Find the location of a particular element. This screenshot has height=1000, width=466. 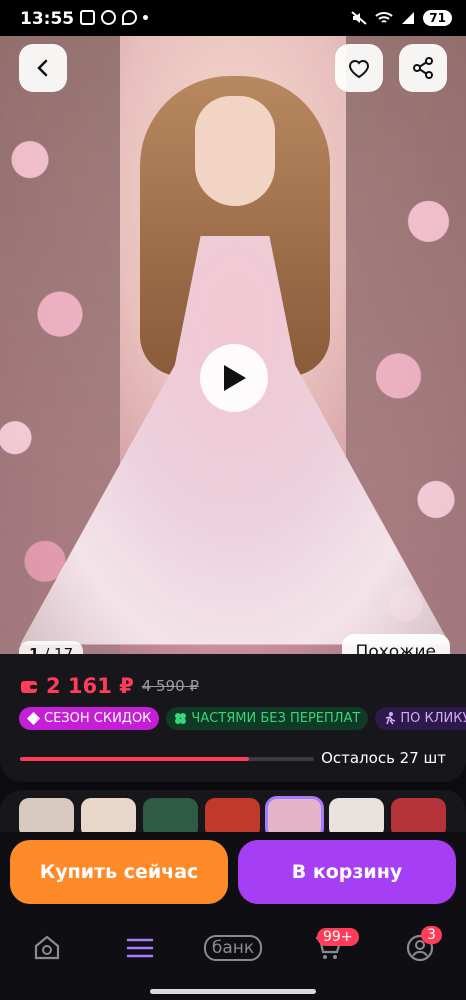

bottom-navigation: банк 99+ 3 is located at coordinates (233, 958).